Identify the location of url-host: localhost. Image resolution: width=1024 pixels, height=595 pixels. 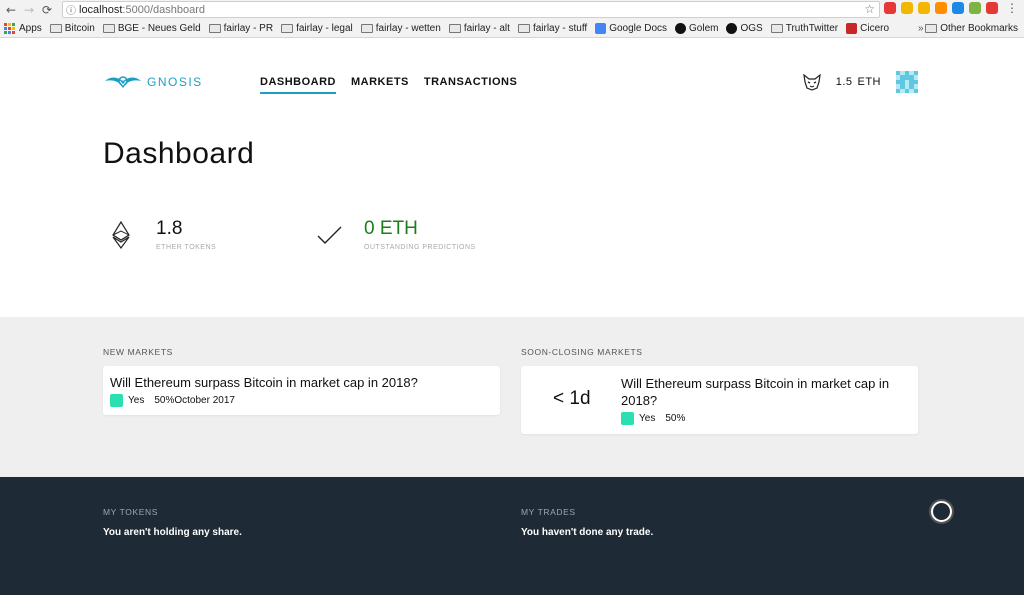
(101, 9).